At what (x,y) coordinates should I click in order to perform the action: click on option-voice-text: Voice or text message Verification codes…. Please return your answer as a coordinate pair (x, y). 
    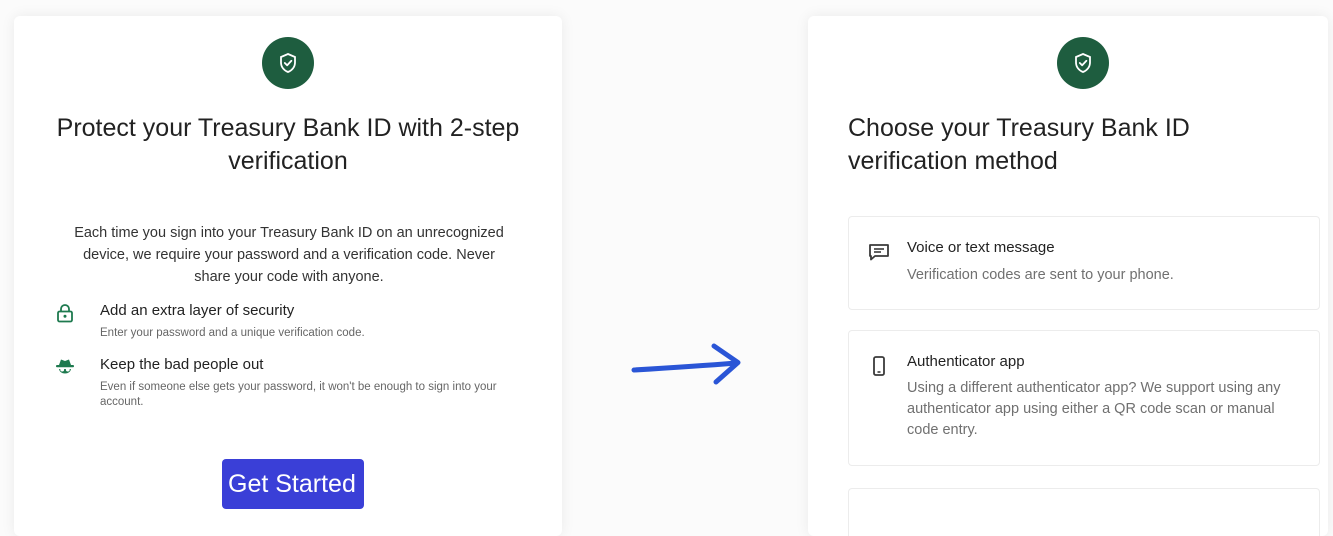
    Looking at the image, I should click on (1084, 263).